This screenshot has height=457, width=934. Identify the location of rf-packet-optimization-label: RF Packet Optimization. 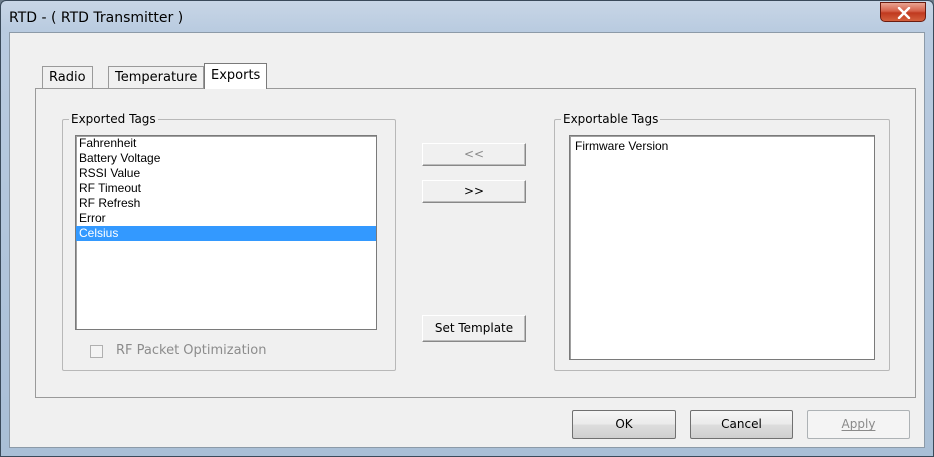
(191, 350).